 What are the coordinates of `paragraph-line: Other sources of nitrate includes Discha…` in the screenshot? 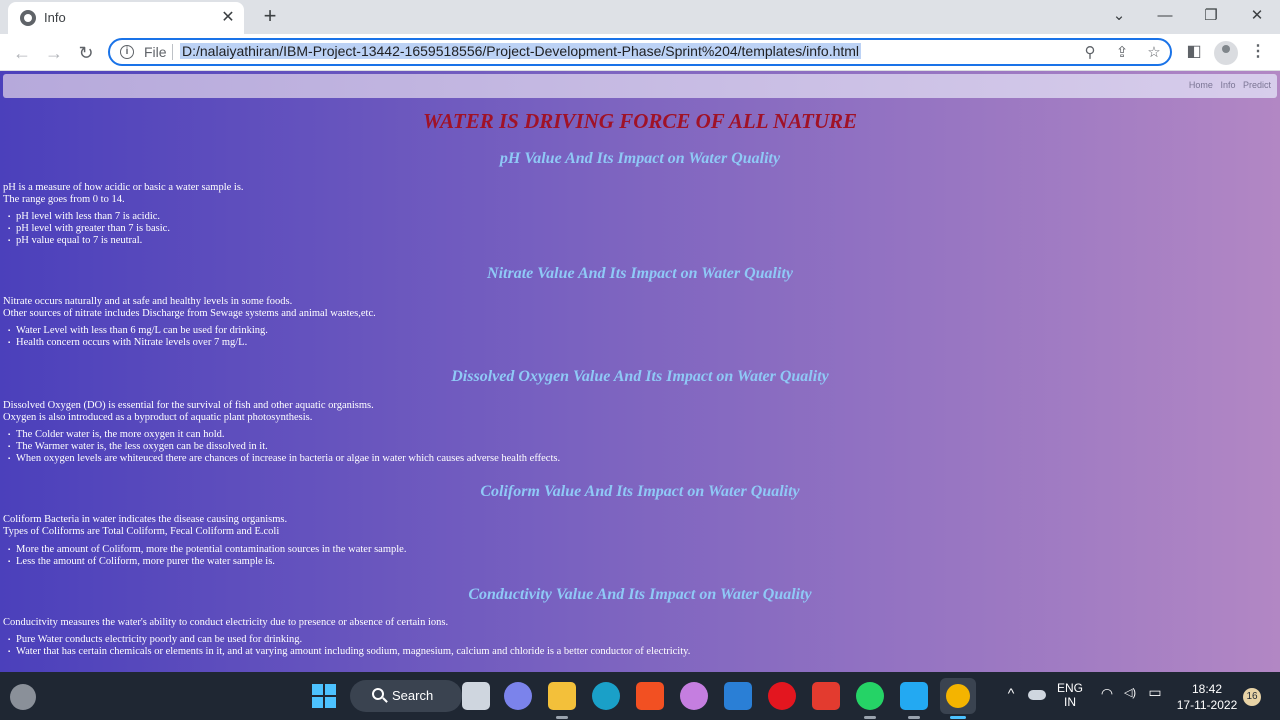 It's located at (189, 313).